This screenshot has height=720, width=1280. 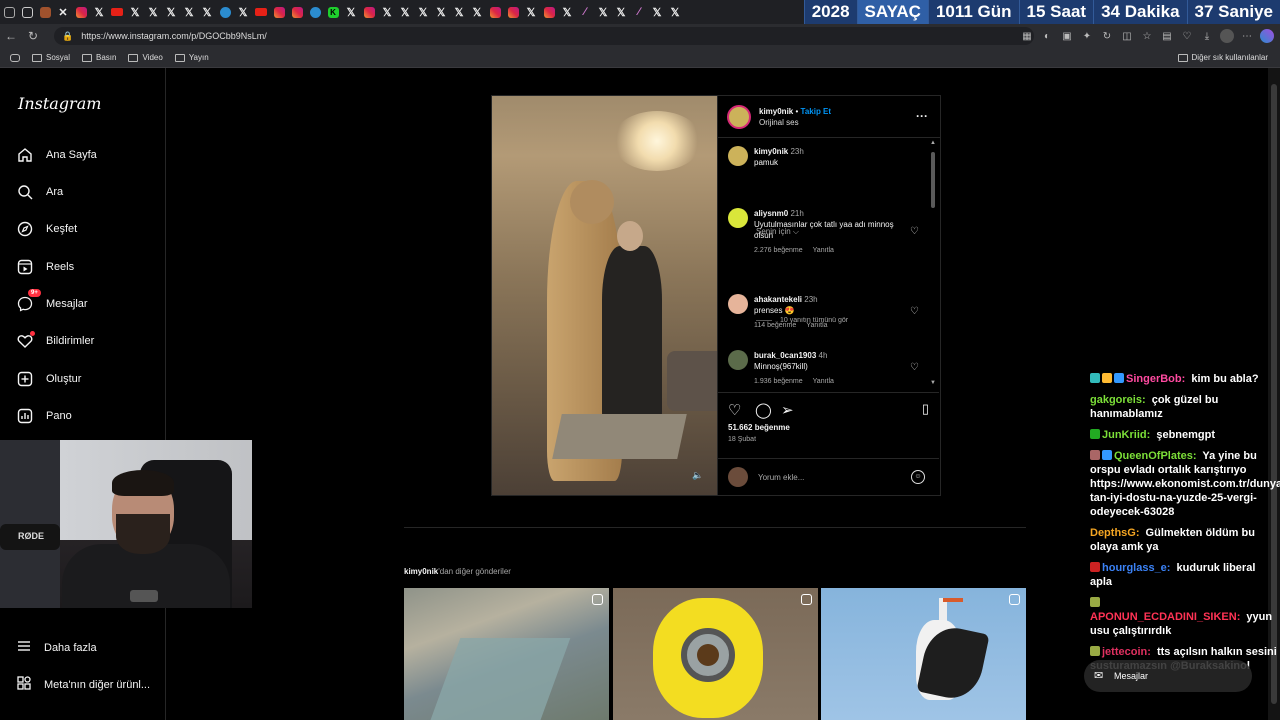 What do you see at coordinates (763, 410) in the screenshot?
I see `comment-icon: ◯` at bounding box center [763, 410].